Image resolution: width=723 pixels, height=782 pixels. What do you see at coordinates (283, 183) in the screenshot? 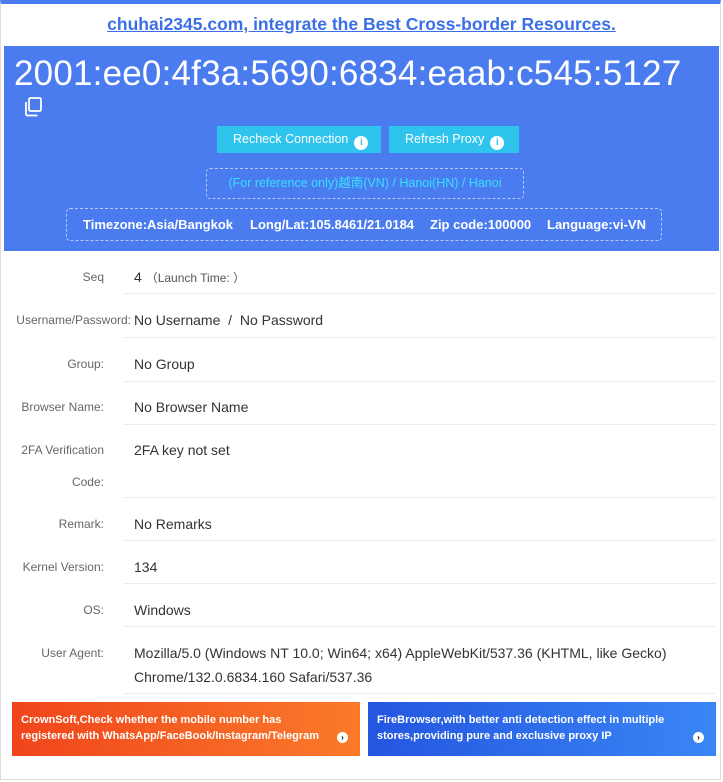
I see `location-reference: (For reference only)` at bounding box center [283, 183].